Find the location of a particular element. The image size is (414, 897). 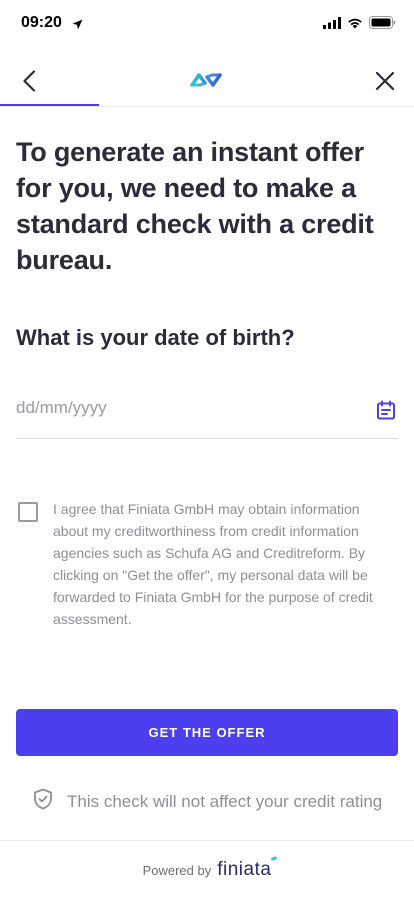

powered-by-label: Powered by is located at coordinates (177, 870).